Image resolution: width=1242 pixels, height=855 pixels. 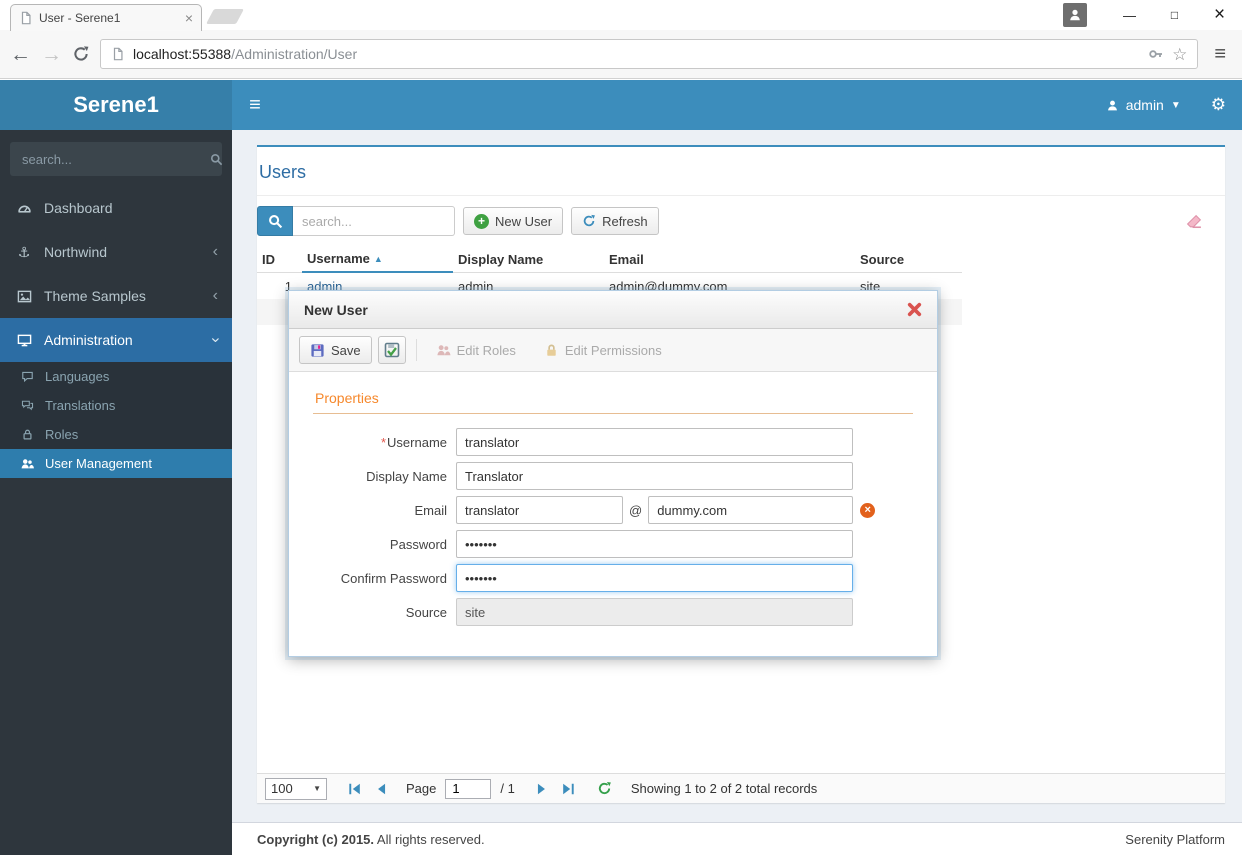 I want to click on user-menu: admin ▼, so click(x=1143, y=105).